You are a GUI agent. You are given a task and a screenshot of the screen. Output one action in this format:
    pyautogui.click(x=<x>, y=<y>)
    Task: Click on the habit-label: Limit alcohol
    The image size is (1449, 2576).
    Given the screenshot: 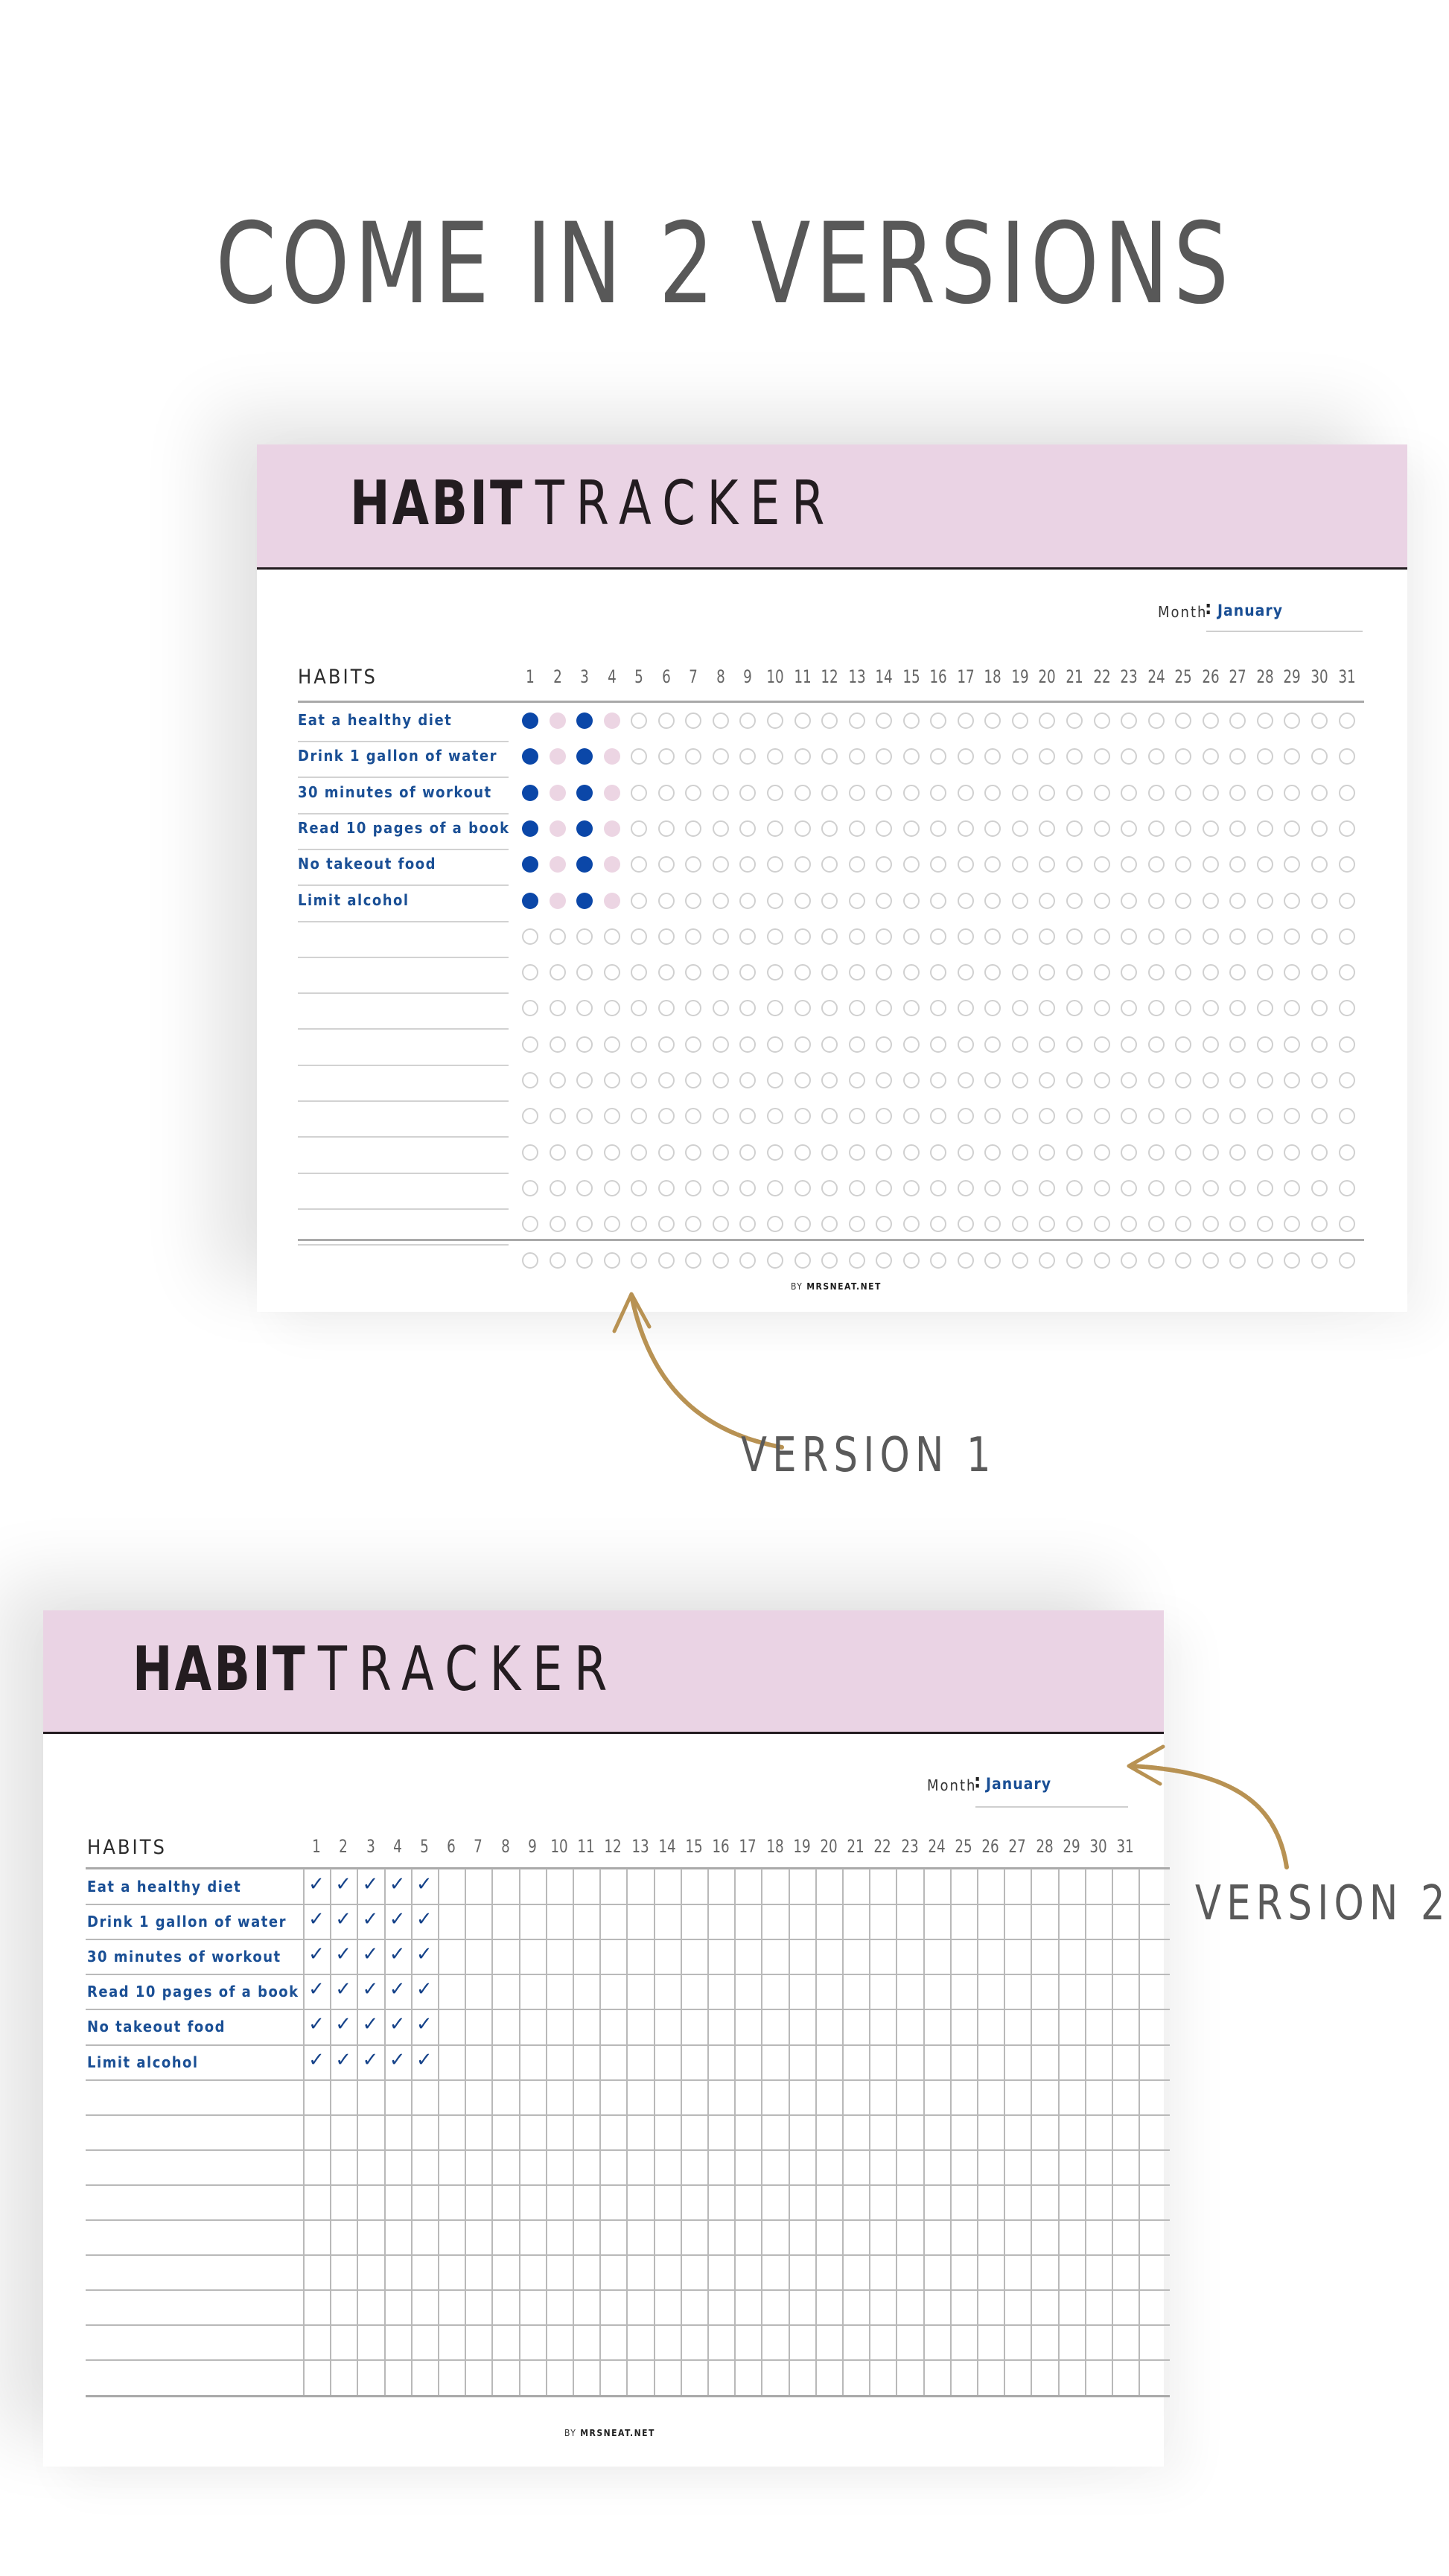 What is the action you would take?
    pyautogui.click(x=143, y=2062)
    